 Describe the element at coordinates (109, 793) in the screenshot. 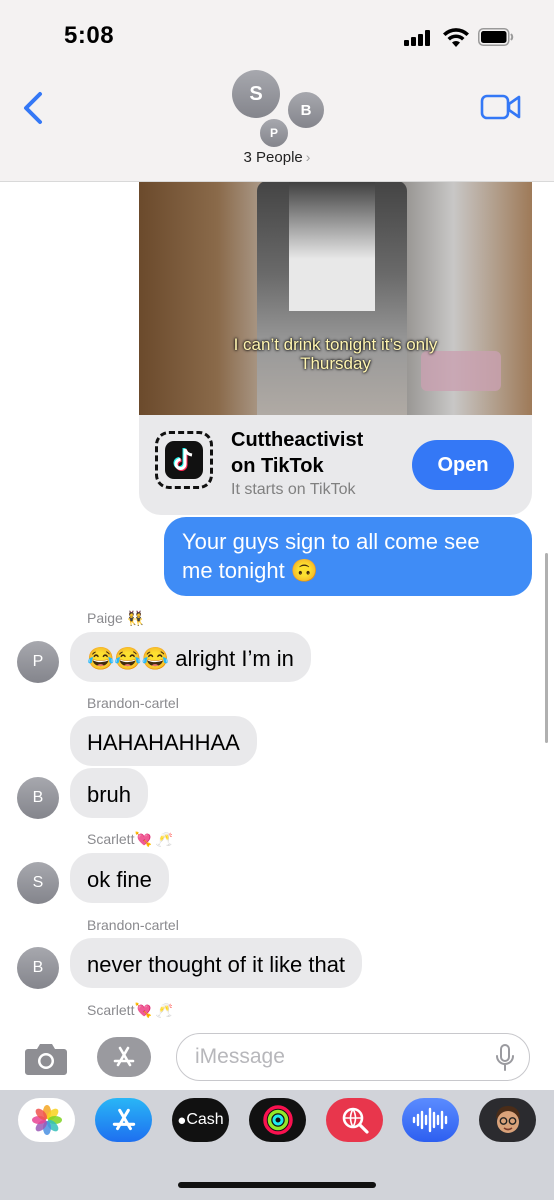

I see `incoming-message: bruh` at that location.